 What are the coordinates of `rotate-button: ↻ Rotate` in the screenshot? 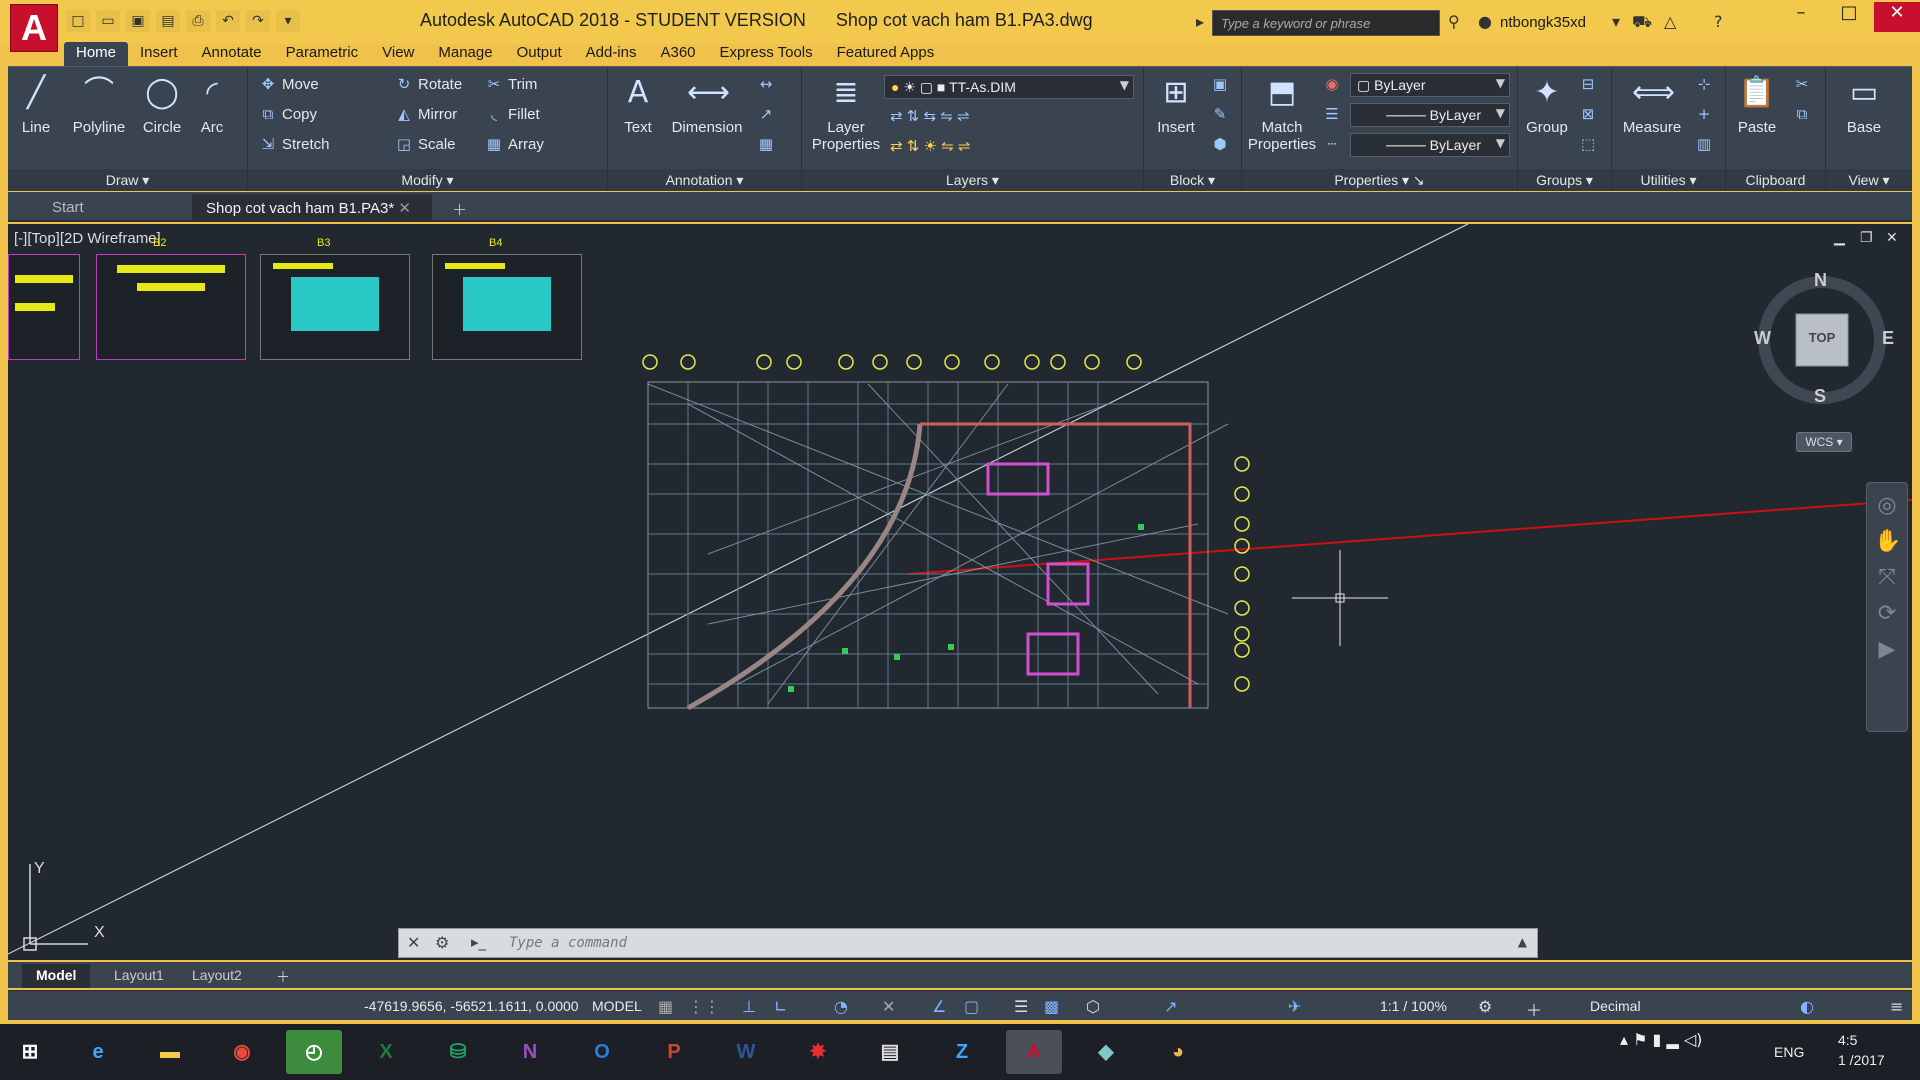 It's located at (428, 84).